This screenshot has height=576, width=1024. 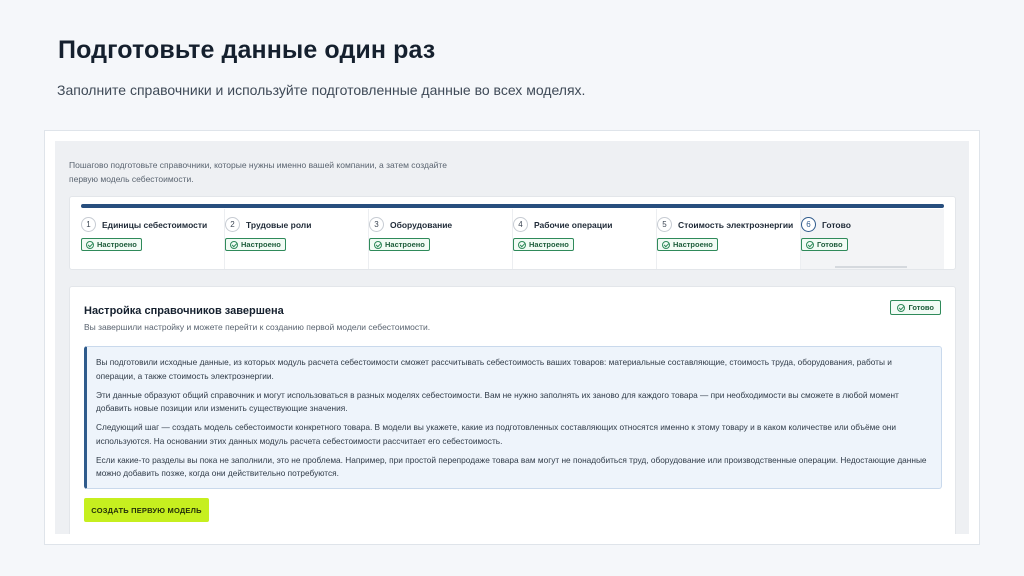 I want to click on active-step-indicator, so click(x=871, y=267).